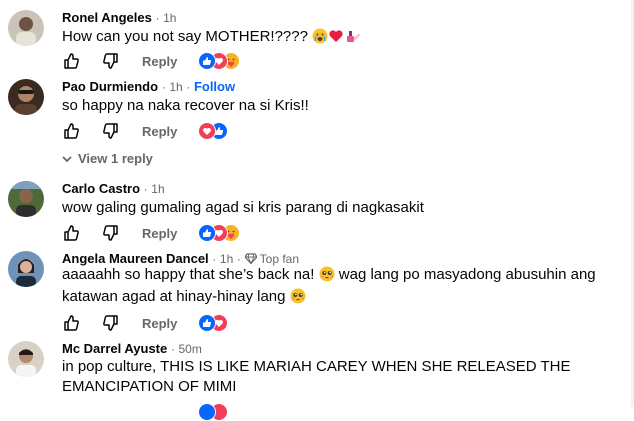 The height and width of the screenshot is (421, 634). Describe the element at coordinates (174, 296) in the screenshot. I see `comment-body-line2: katawan agad at hinay-hinay lang` at that location.